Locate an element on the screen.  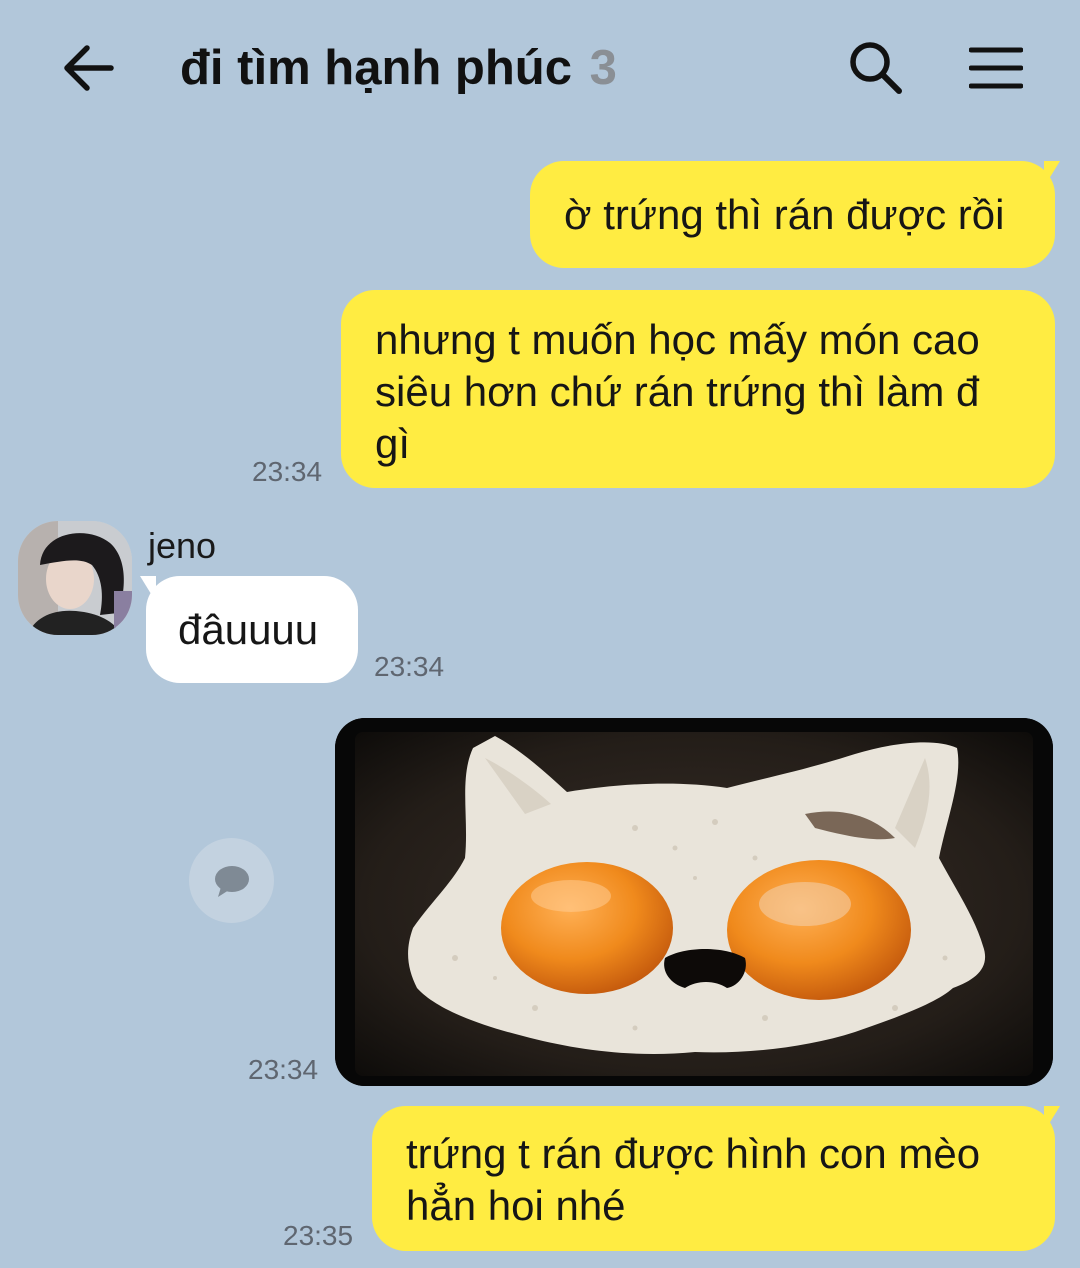
profile-photo is located at coordinates (75, 578).